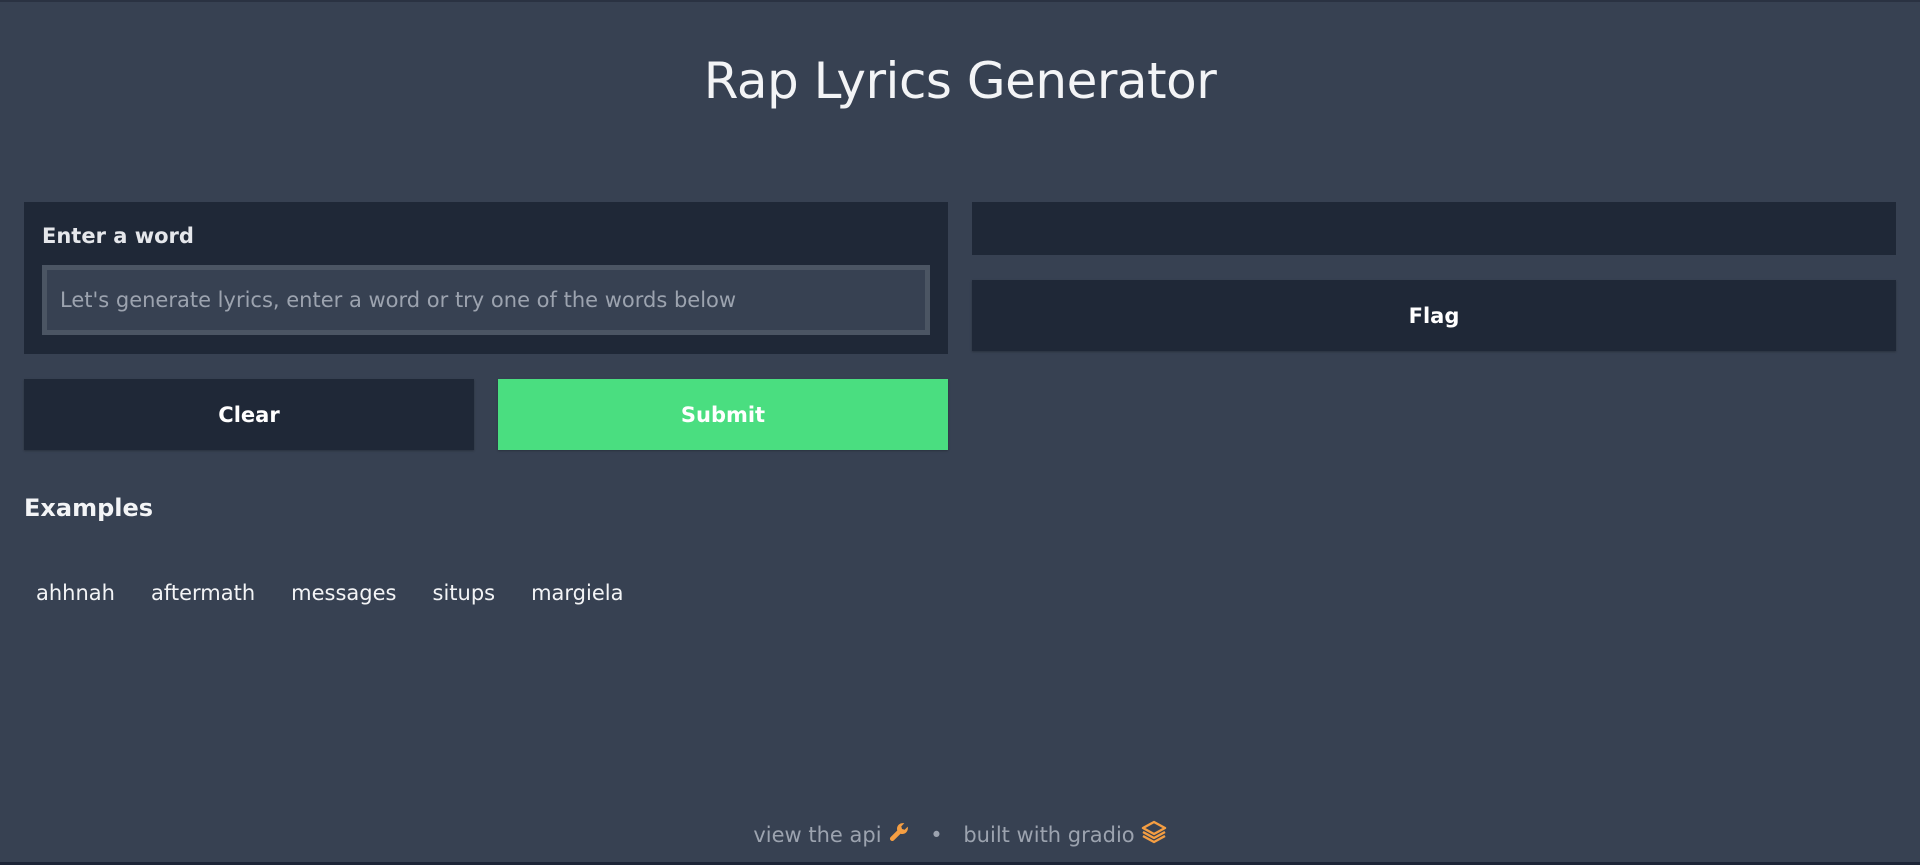  What do you see at coordinates (118, 236) in the screenshot?
I see `word-input-label: Enter a word` at bounding box center [118, 236].